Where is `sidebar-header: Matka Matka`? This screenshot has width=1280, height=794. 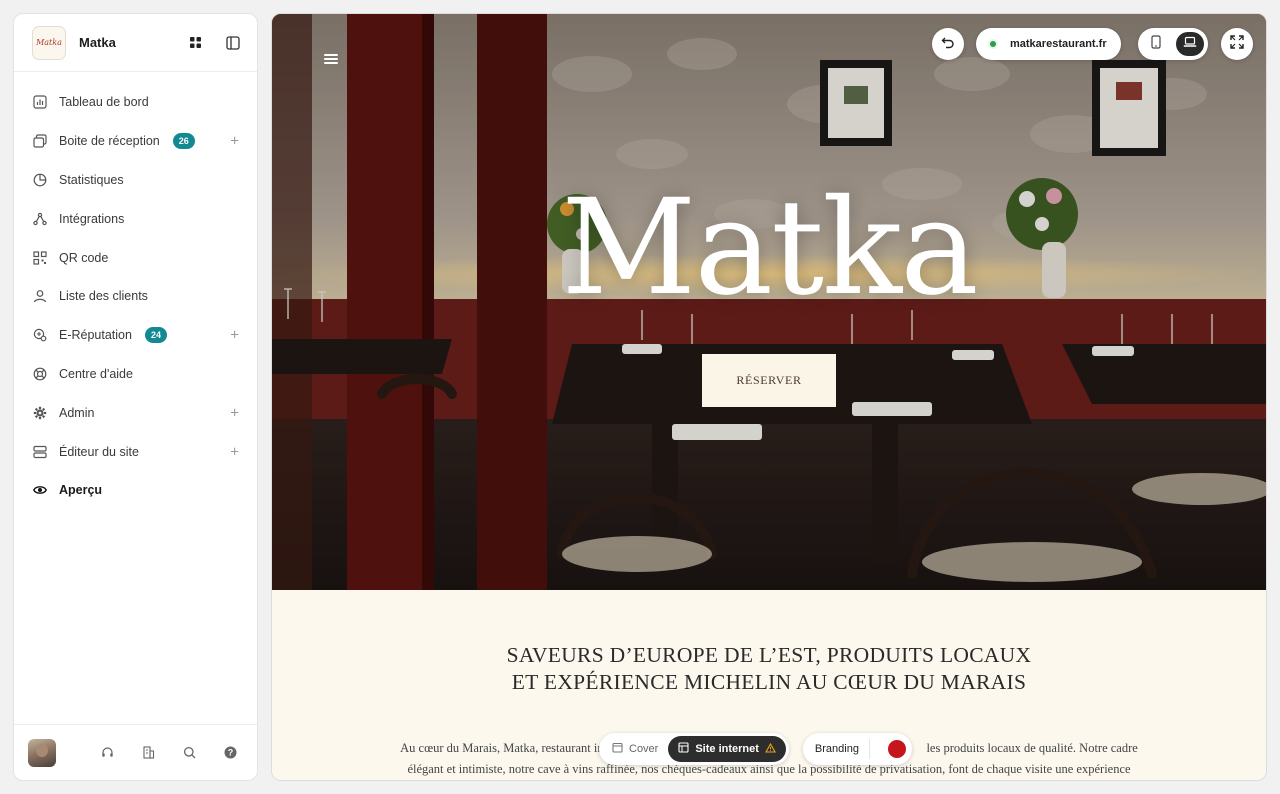
sidebar-header: Matka Matka is located at coordinates (135, 43).